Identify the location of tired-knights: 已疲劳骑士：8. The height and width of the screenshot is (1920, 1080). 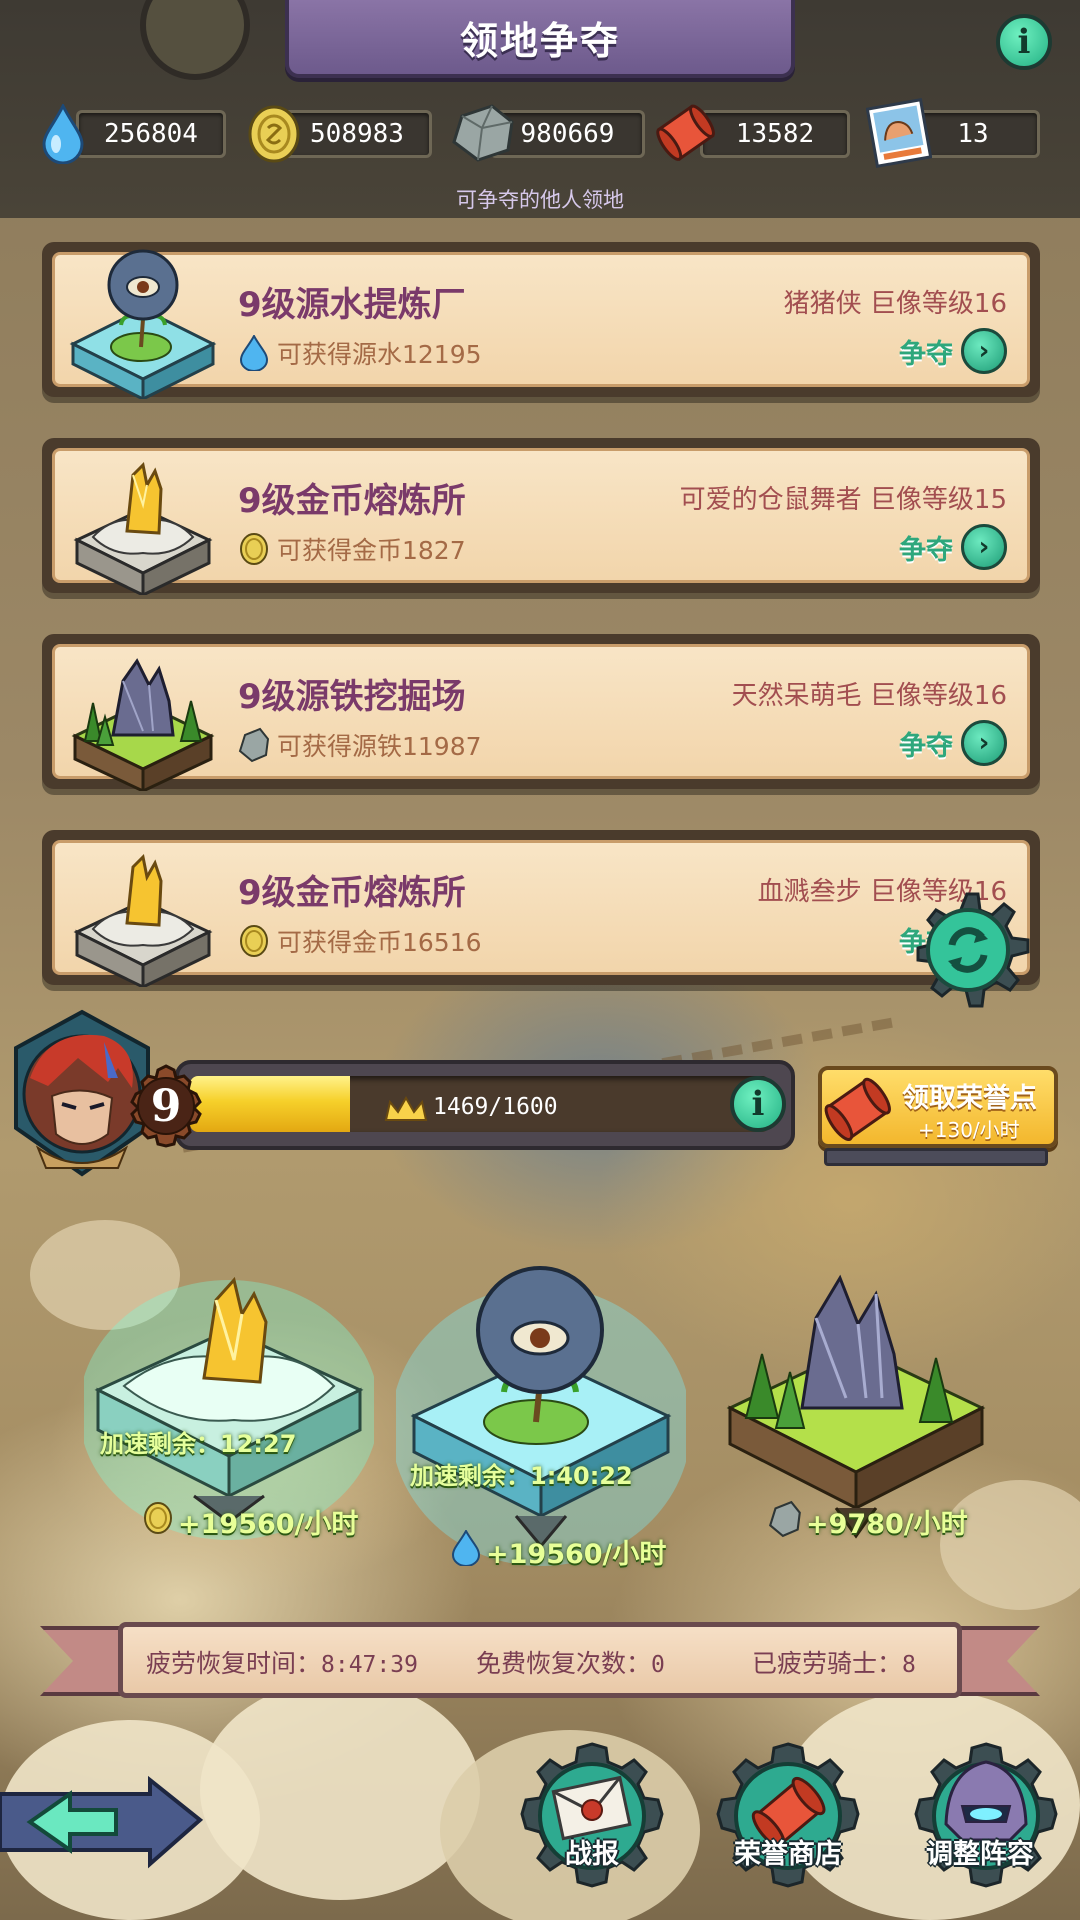
(834, 1662).